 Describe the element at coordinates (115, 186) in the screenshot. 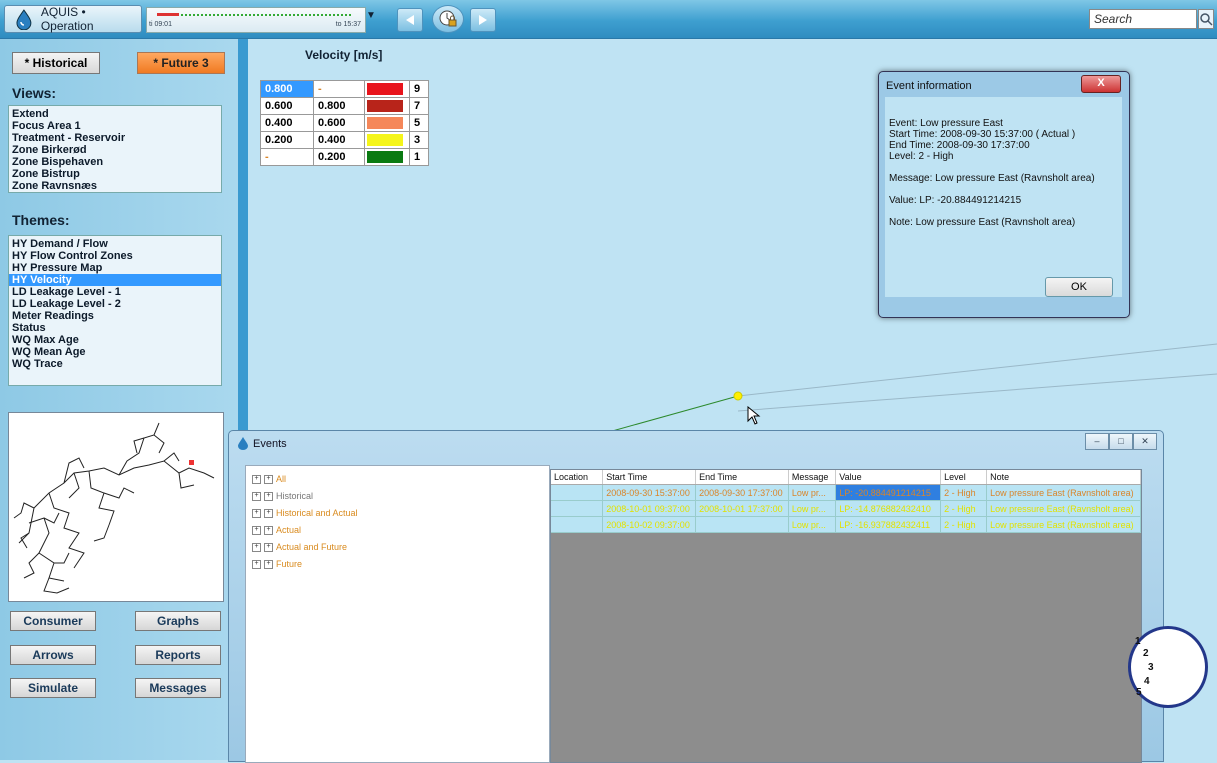

I see `view-item: Zone Ravnsnæs` at that location.